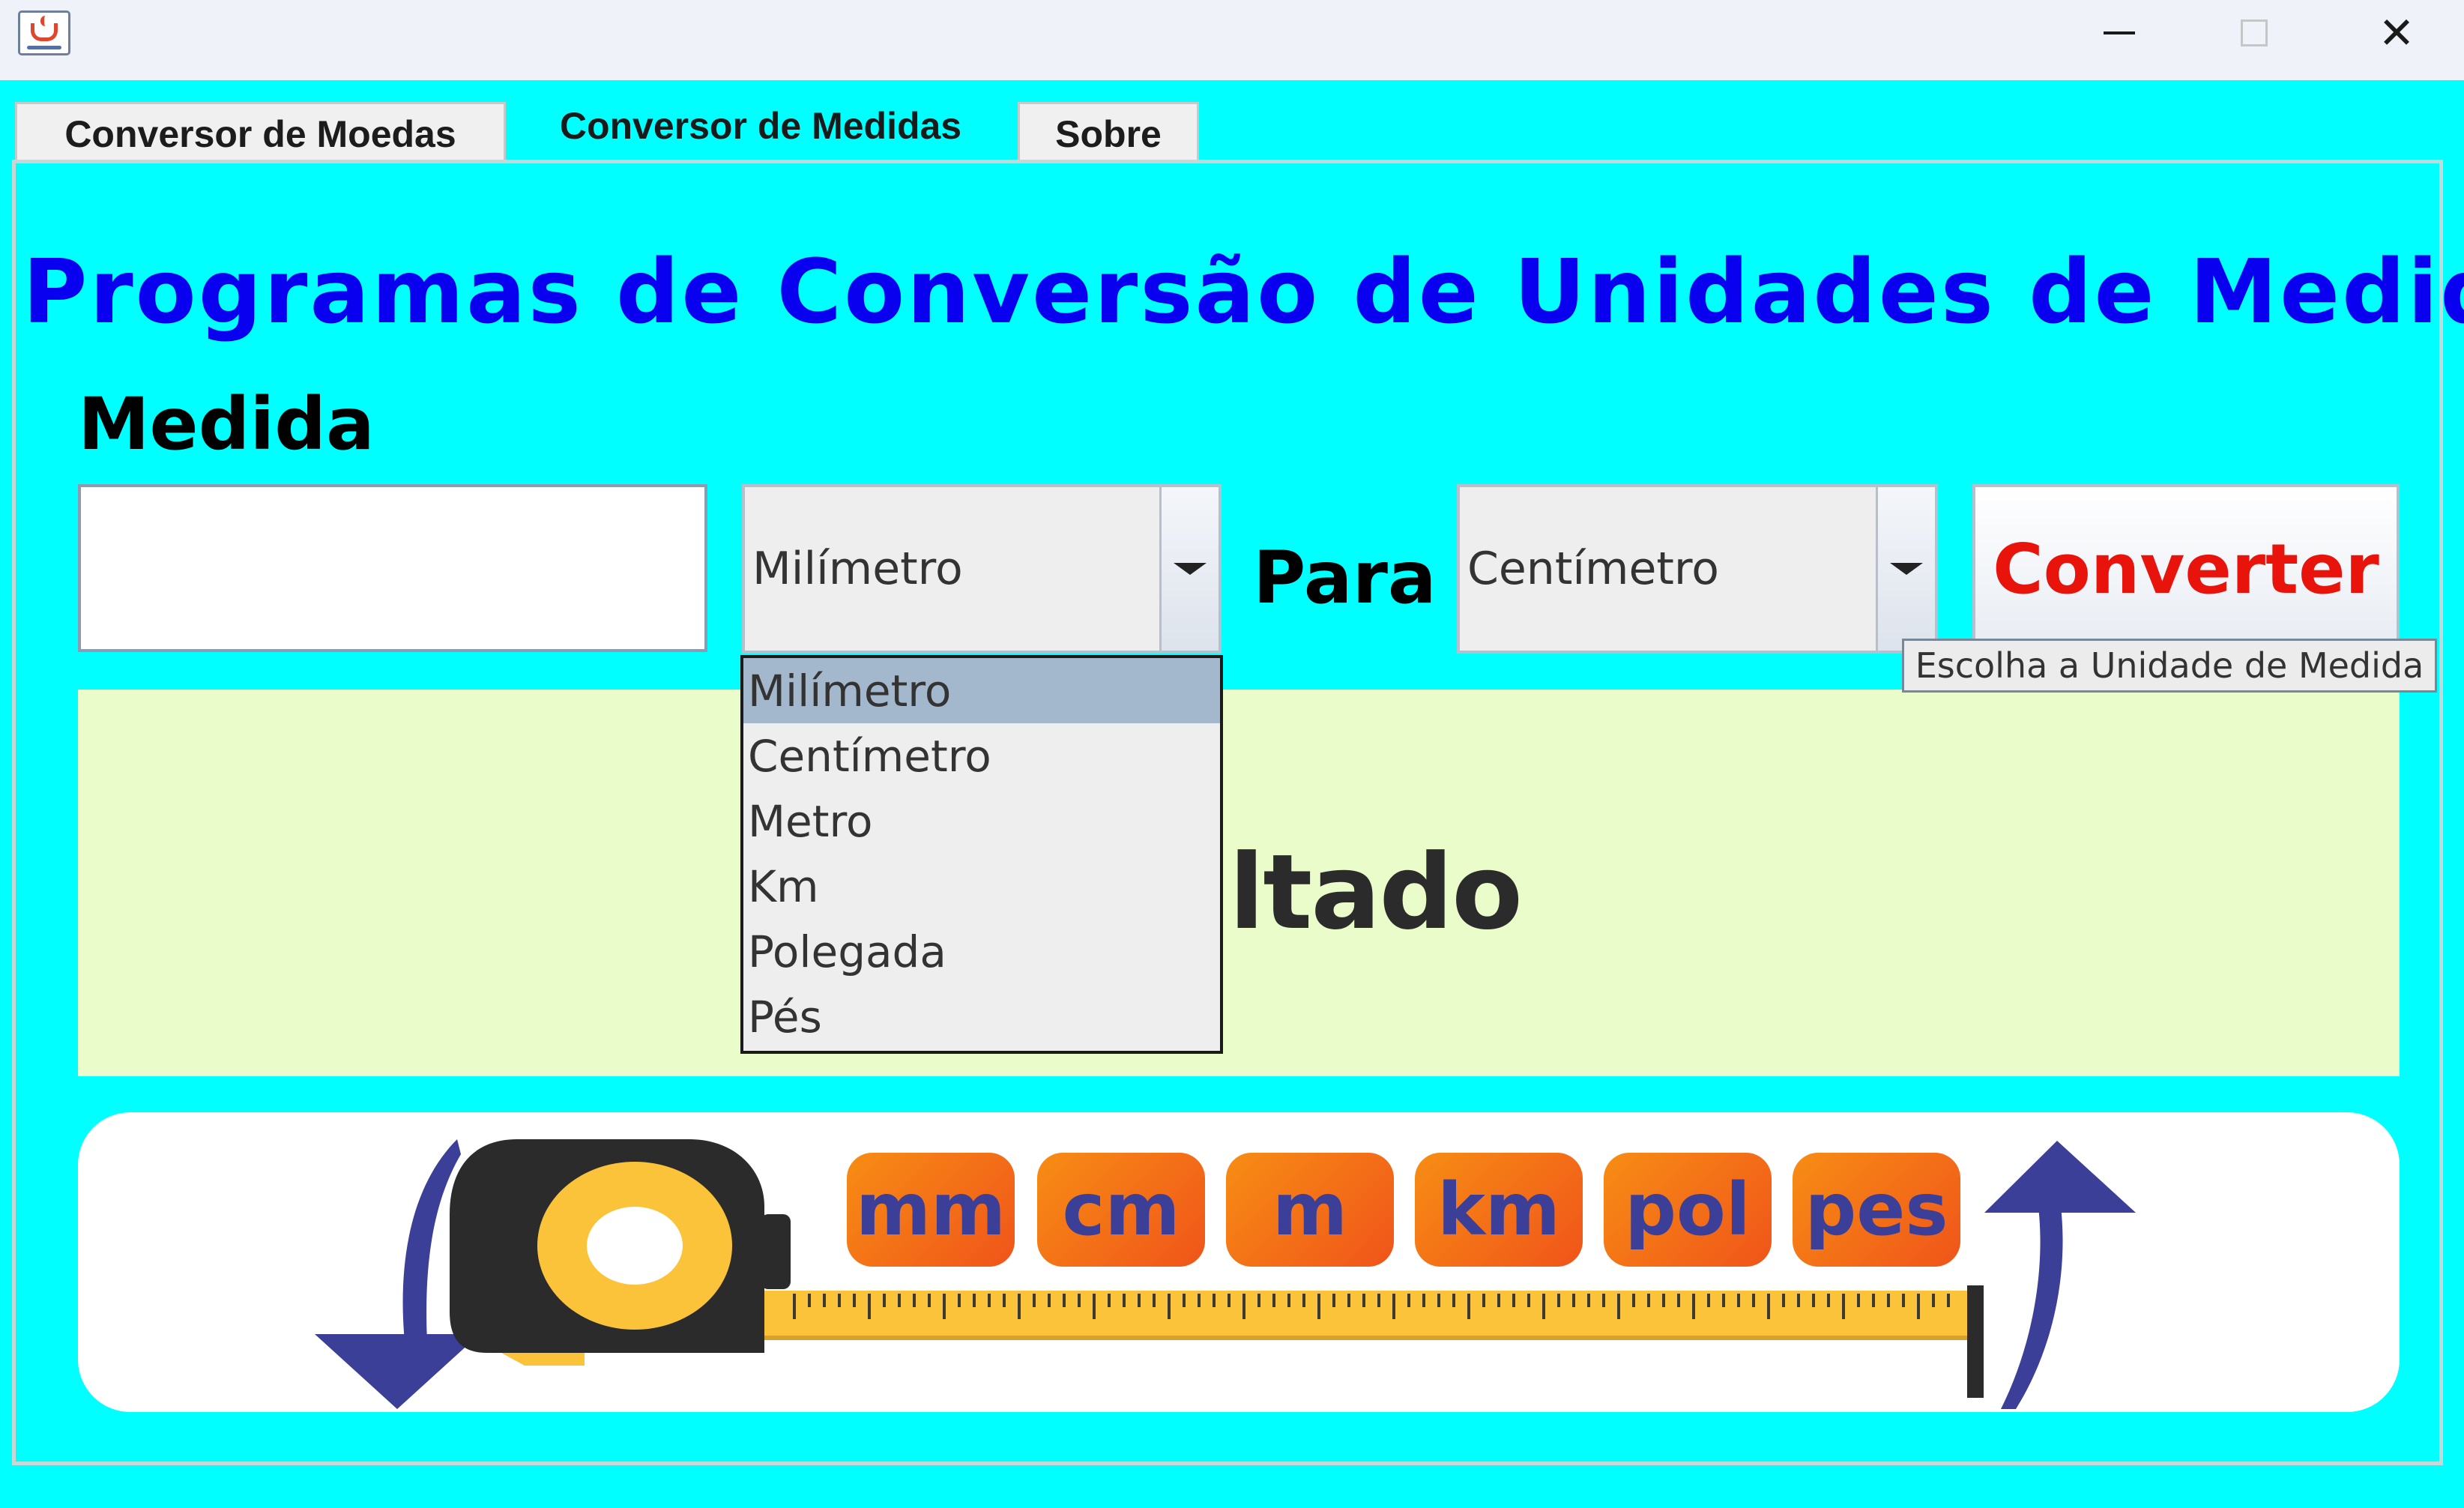  What do you see at coordinates (1593, 569) in the screenshot?
I see `to-unit-selected: Centímetro` at bounding box center [1593, 569].